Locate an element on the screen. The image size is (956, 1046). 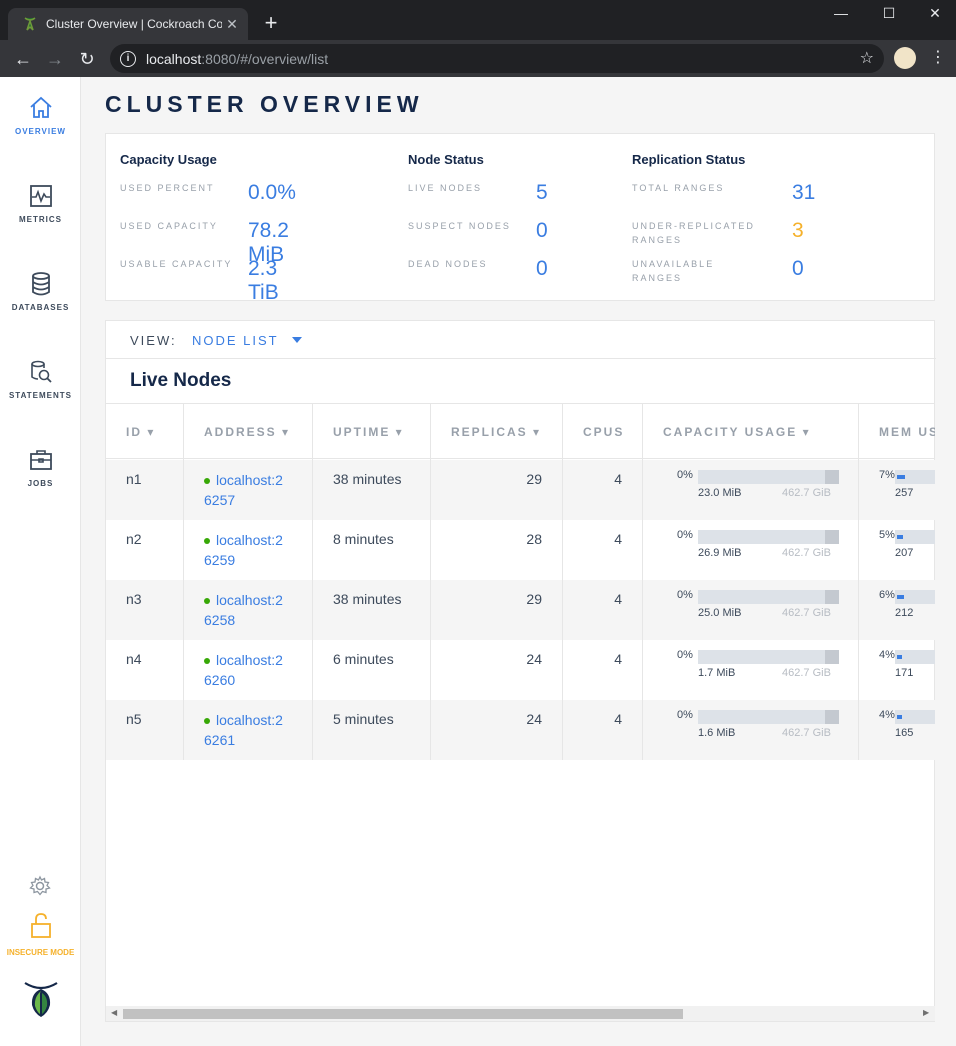
node-replicas: 28 is located at coordinates (497, 550).